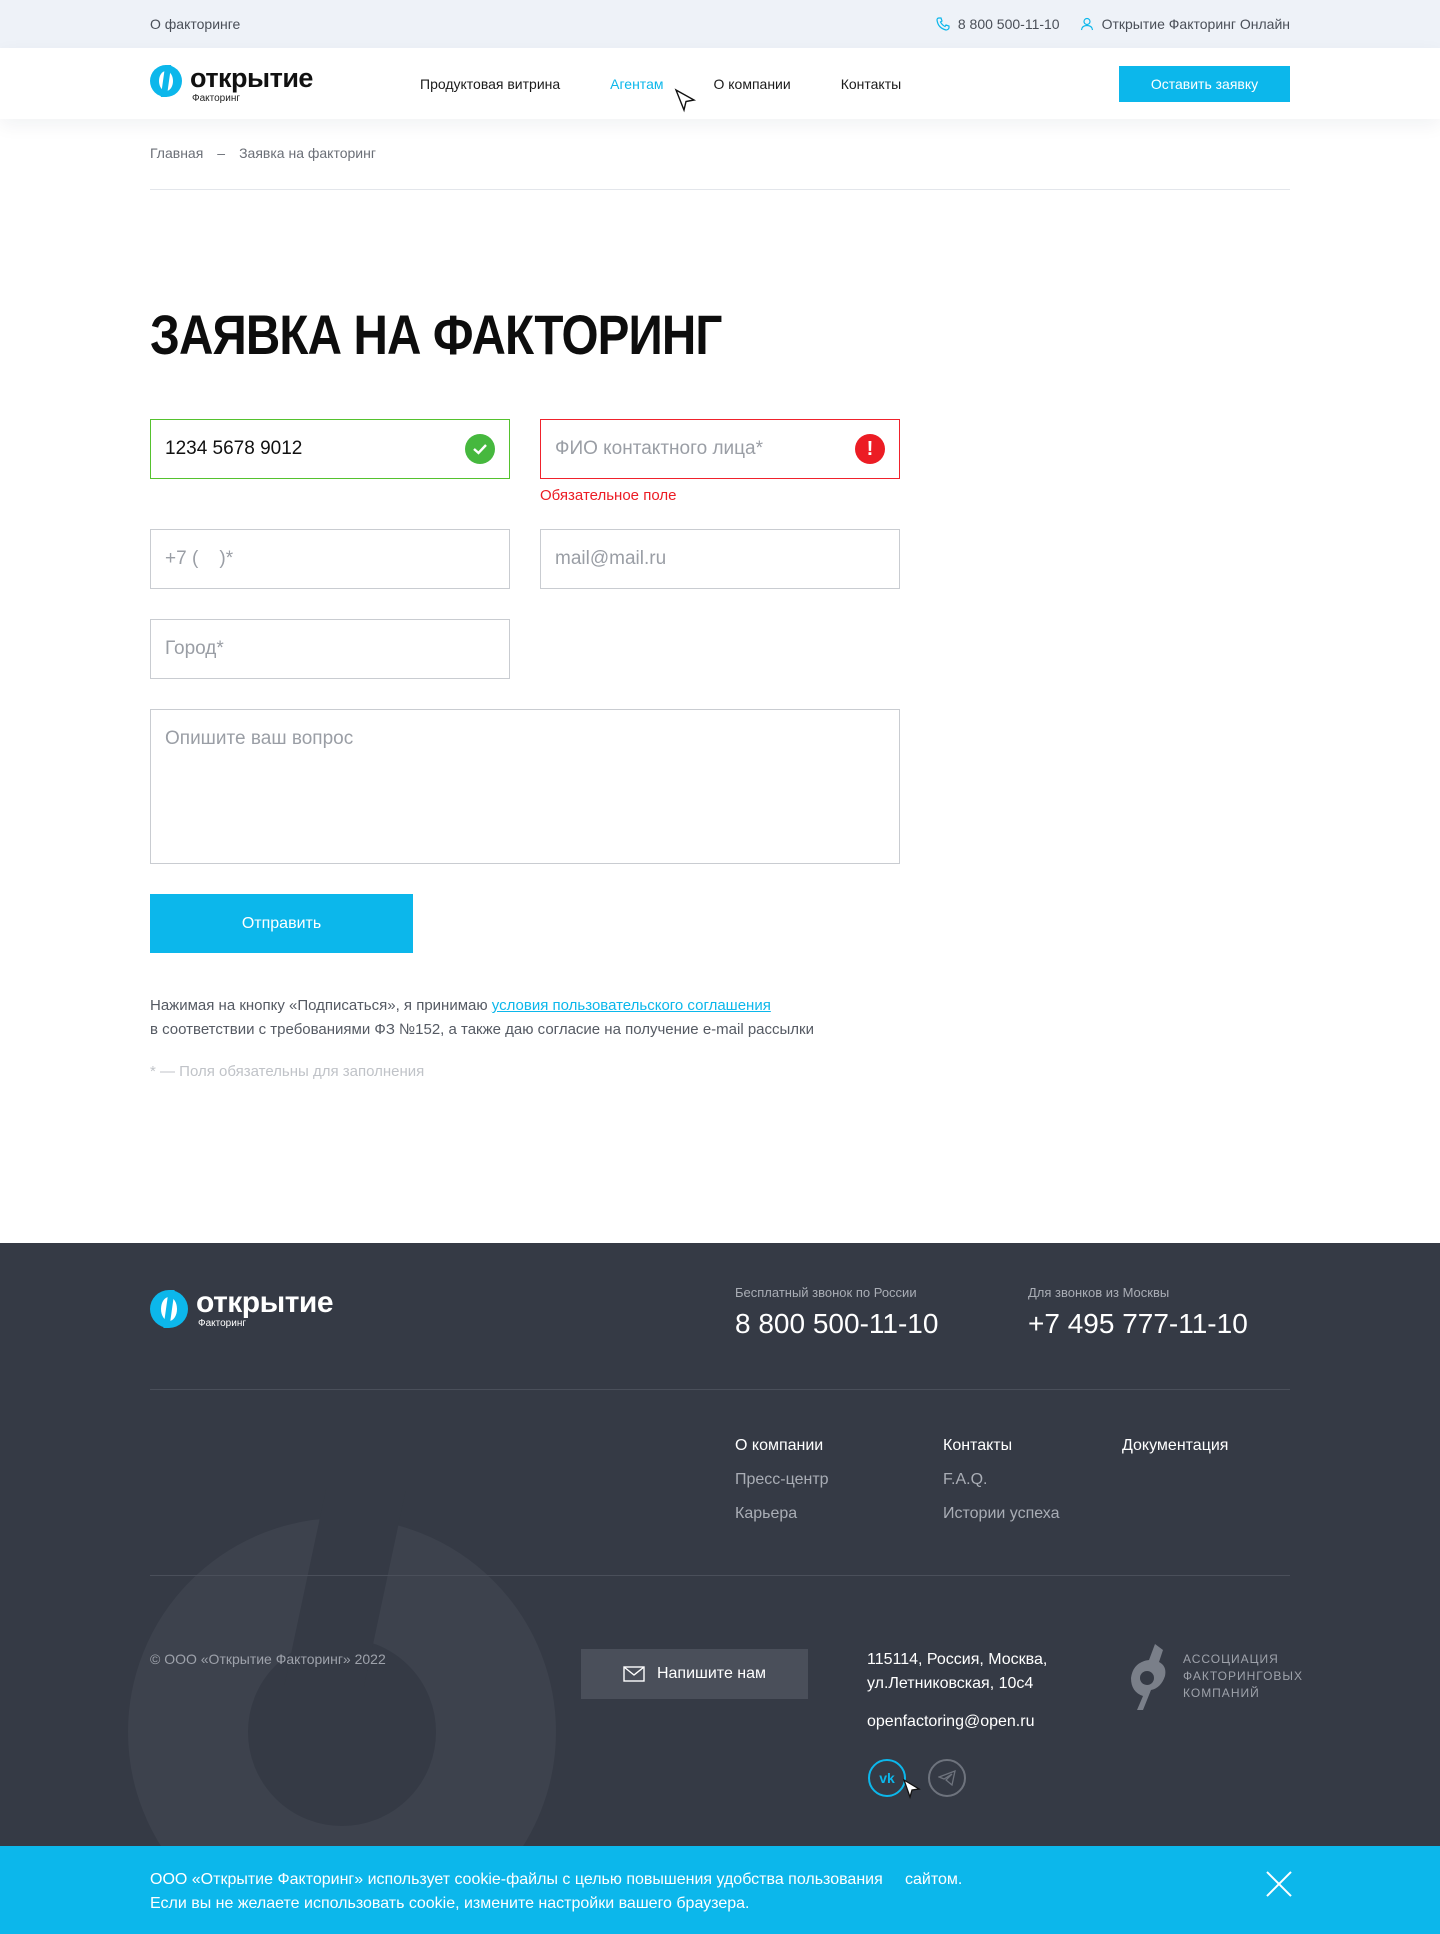 This screenshot has height=1934, width=1440. What do you see at coordinates (1231, 1658) in the screenshot?
I see `association-line-1: АССОЦИАЦИЯ` at bounding box center [1231, 1658].